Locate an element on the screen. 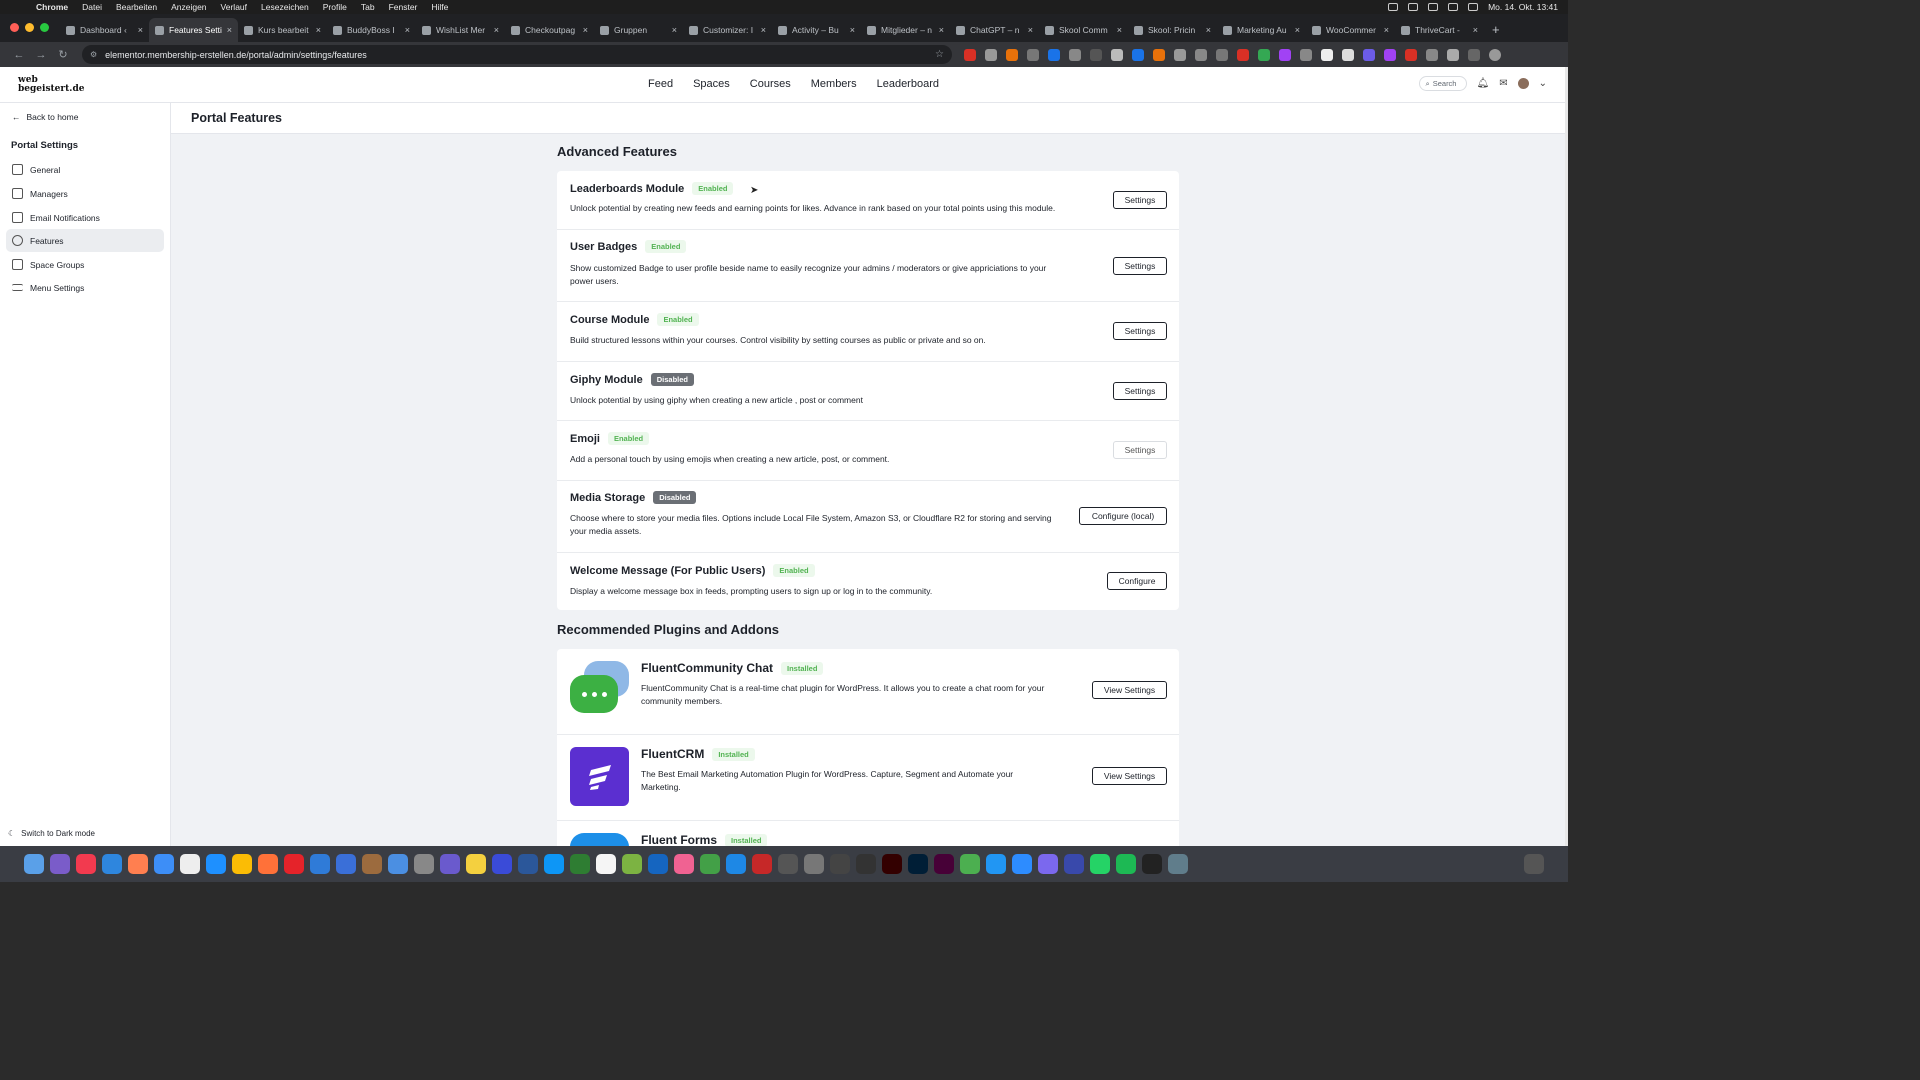  xd-icon is located at coordinates (944, 864).